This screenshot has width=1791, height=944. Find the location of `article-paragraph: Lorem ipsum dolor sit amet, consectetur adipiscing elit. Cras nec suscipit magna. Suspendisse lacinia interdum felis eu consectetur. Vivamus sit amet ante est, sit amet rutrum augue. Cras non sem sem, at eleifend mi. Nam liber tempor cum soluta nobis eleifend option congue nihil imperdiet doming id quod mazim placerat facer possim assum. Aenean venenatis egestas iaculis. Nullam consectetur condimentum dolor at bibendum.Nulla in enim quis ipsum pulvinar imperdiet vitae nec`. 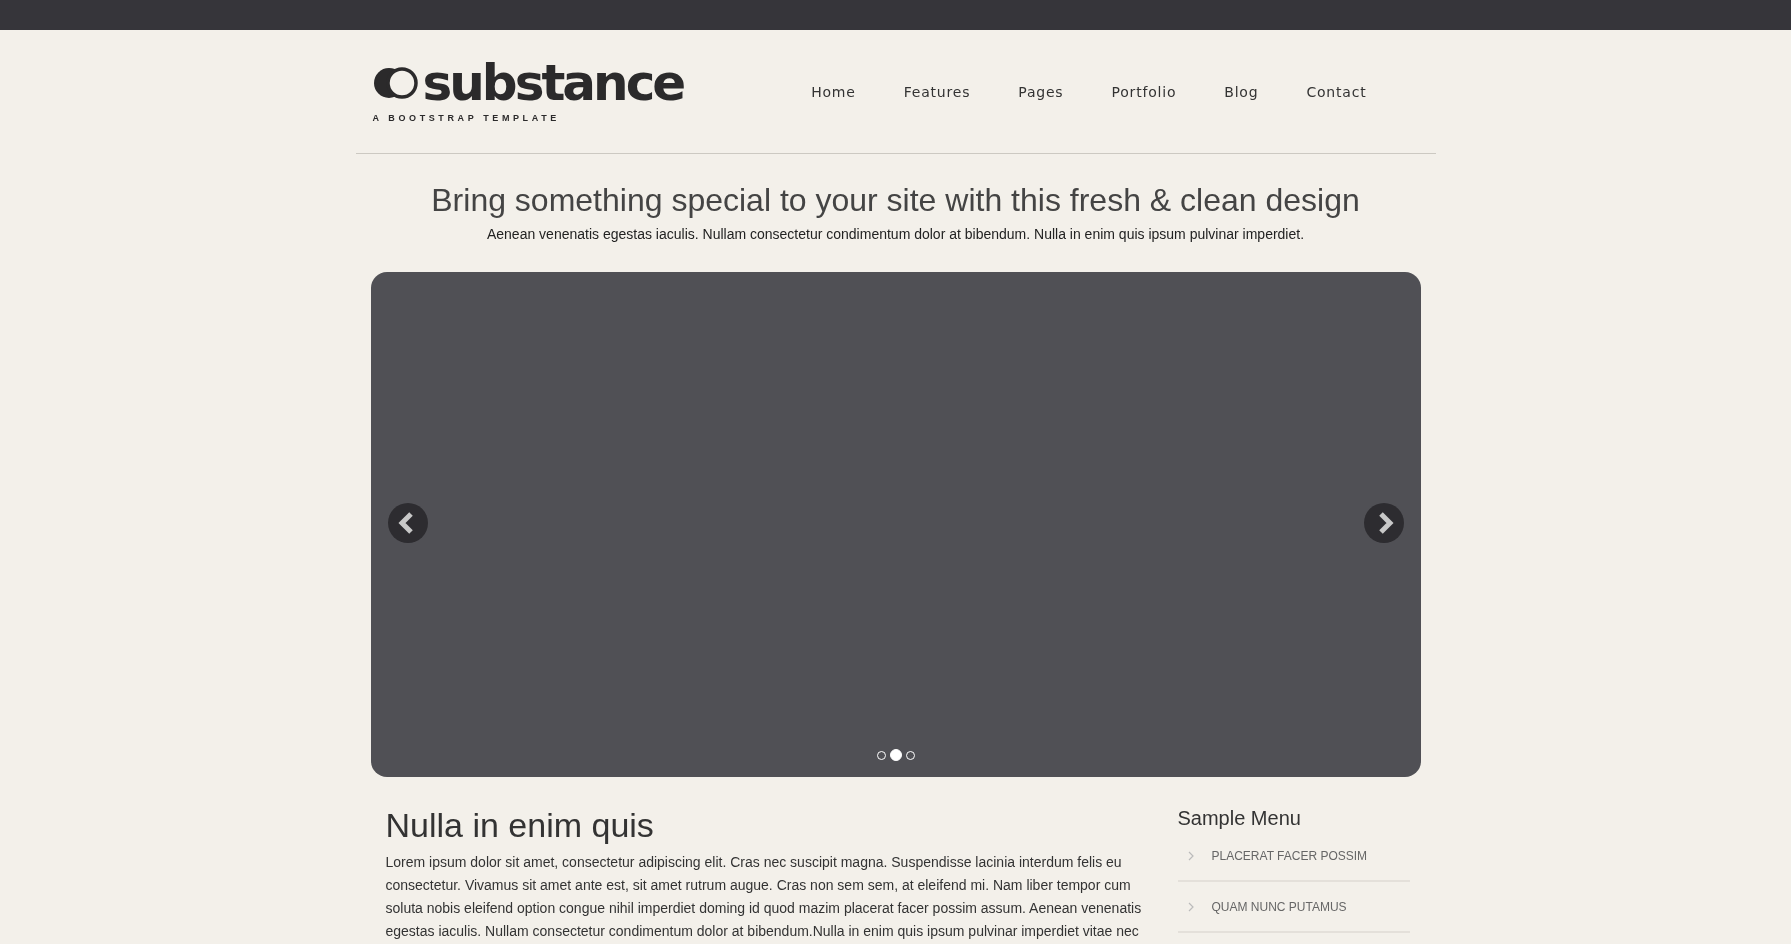

article-paragraph: Lorem ipsum dolor sit amet, consectetur adipiscing elit. Cras nec suscipit magna. Suspendisse lacinia interdum felis eu consectetur. Vivamus sit amet ante est, sit amet rutrum augue. Cras non sem sem, at eleifend mi. Nam liber tempor cum soluta nobis eleifend option congue nihil imperdiet doming id quod mazim placerat facer possim assum. Aenean venenatis egestas iaculis. Nullam consectetur condimentum dolor at bibendum.Nulla in enim quis ipsum pulvinar imperdiet vitae nec is located at coordinates (764, 897).